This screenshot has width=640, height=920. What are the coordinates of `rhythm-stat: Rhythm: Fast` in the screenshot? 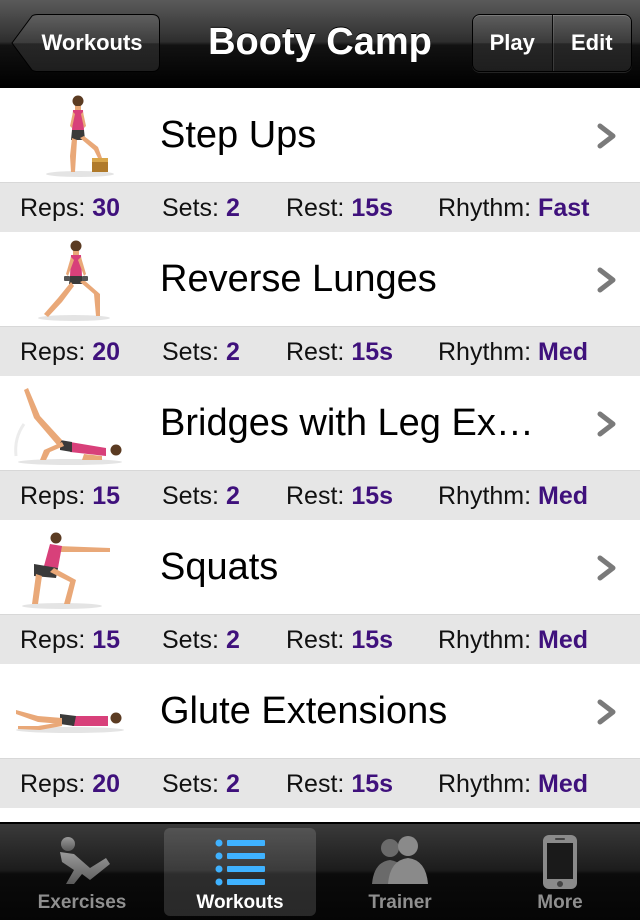 It's located at (513, 208).